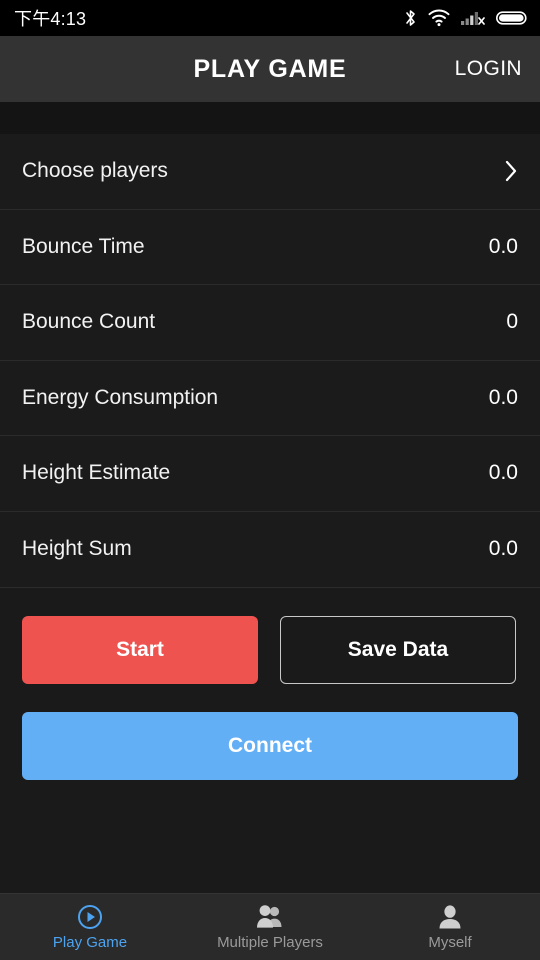  What do you see at coordinates (270, 650) in the screenshot?
I see `primary-button-row: Start Save Data` at bounding box center [270, 650].